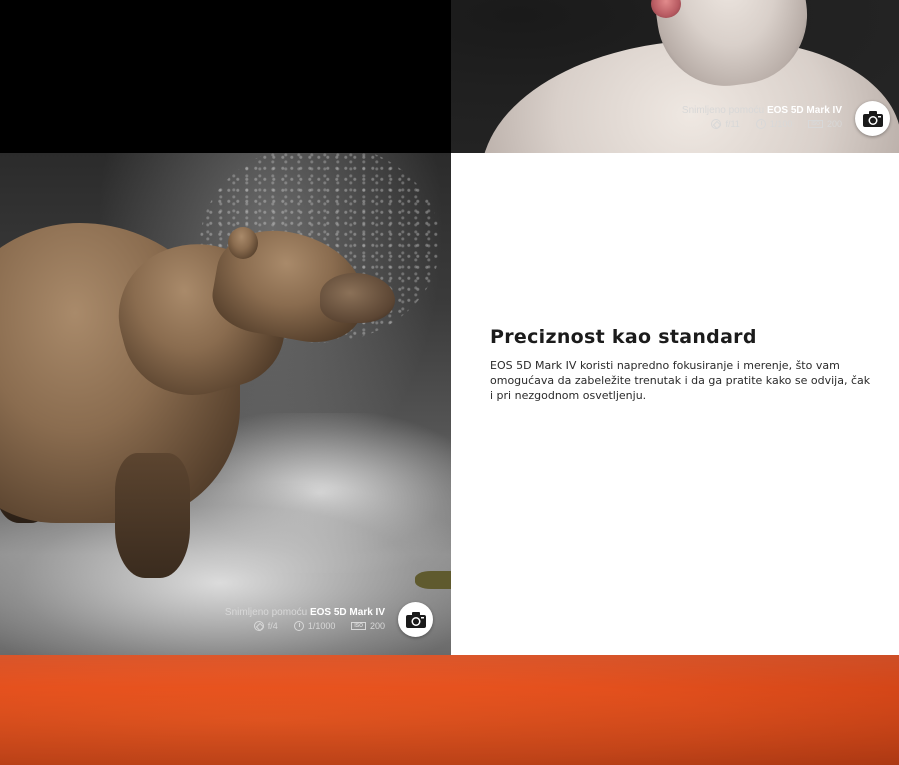 The image size is (899, 765). What do you see at coordinates (152, 515) in the screenshot?
I see `bear-front-leg` at bounding box center [152, 515].